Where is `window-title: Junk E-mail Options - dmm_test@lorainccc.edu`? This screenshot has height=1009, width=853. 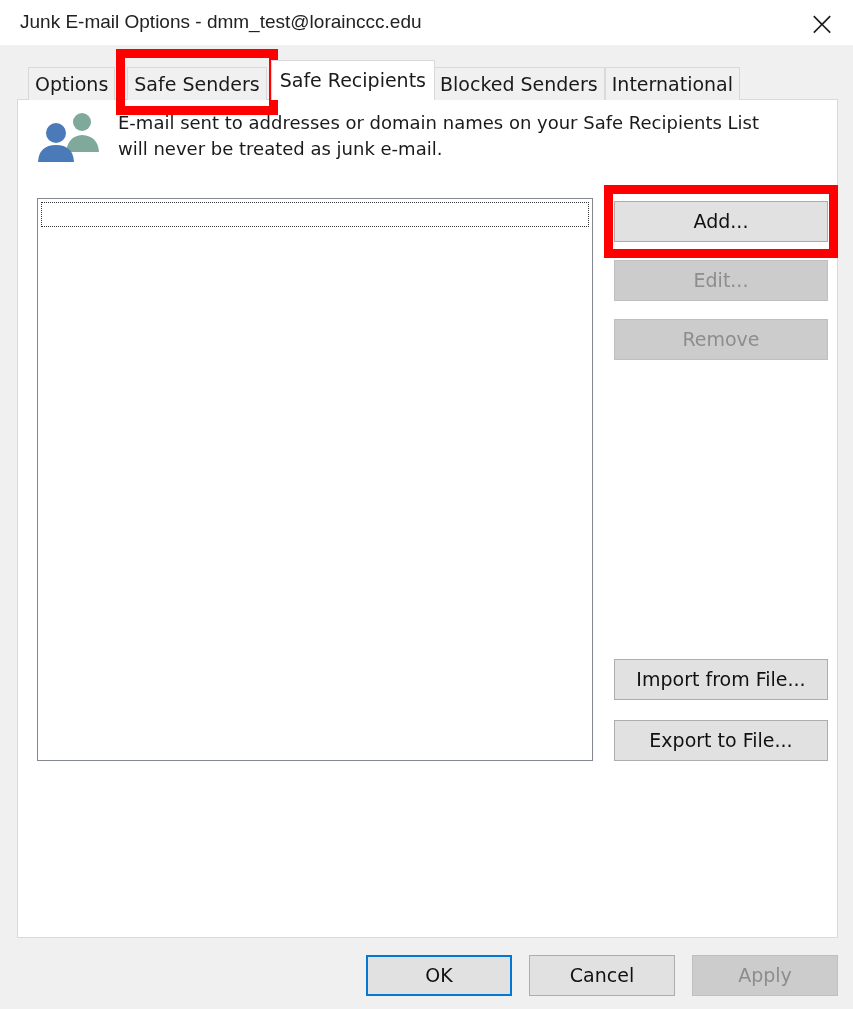
window-title: Junk E-mail Options - dmm_test@lorainccc.edu is located at coordinates (221, 22).